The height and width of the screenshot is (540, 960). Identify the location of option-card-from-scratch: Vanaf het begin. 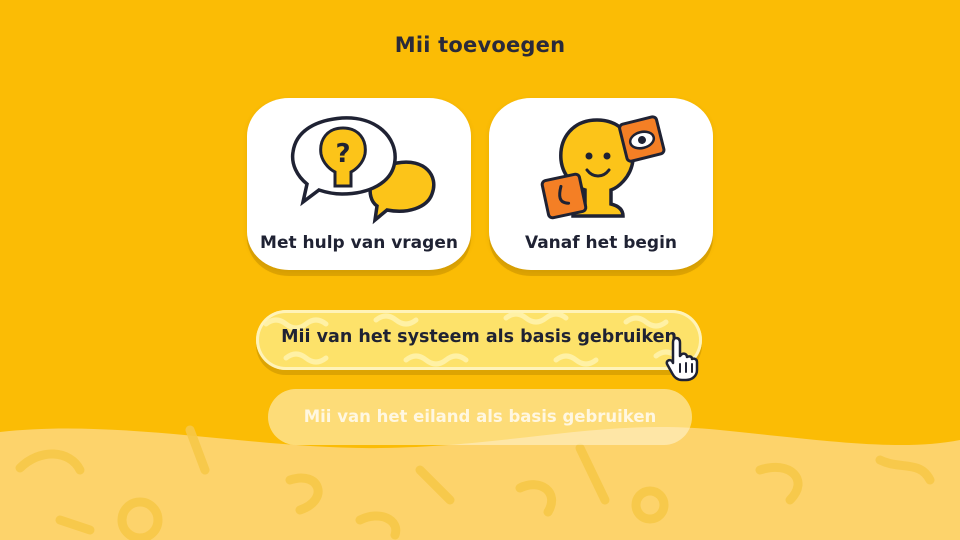
(601, 184).